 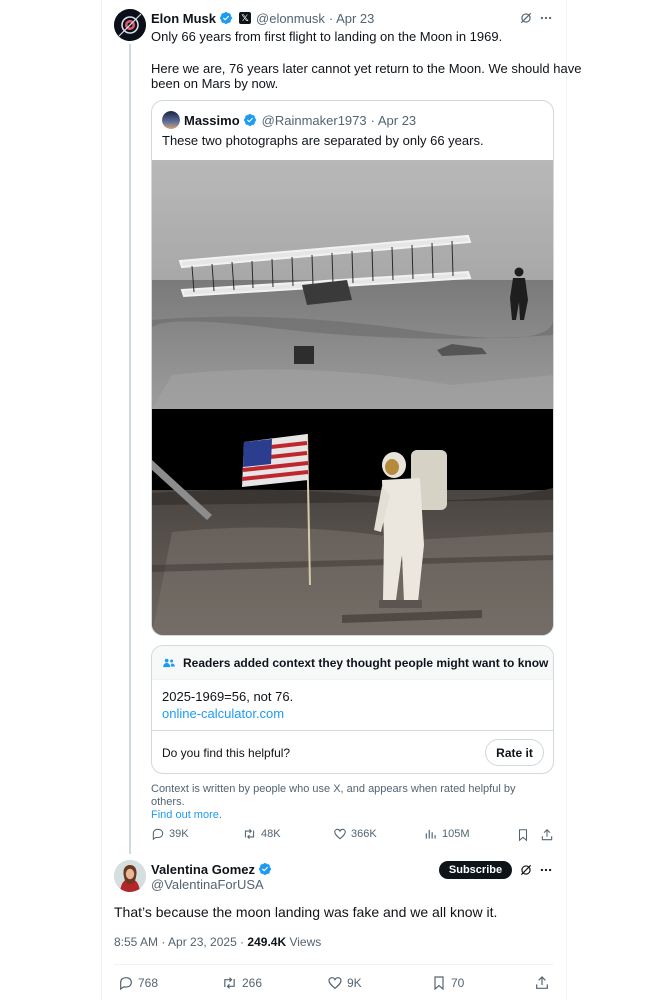 What do you see at coordinates (183, 18) in the screenshot?
I see `author-name: Elon Musk` at bounding box center [183, 18].